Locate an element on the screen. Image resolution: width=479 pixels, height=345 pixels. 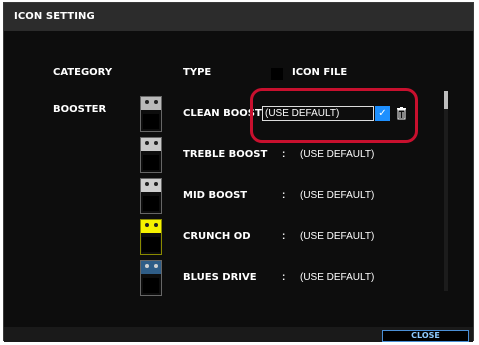
type-crunch-od: CRUNCH OD is located at coordinates (217, 236).